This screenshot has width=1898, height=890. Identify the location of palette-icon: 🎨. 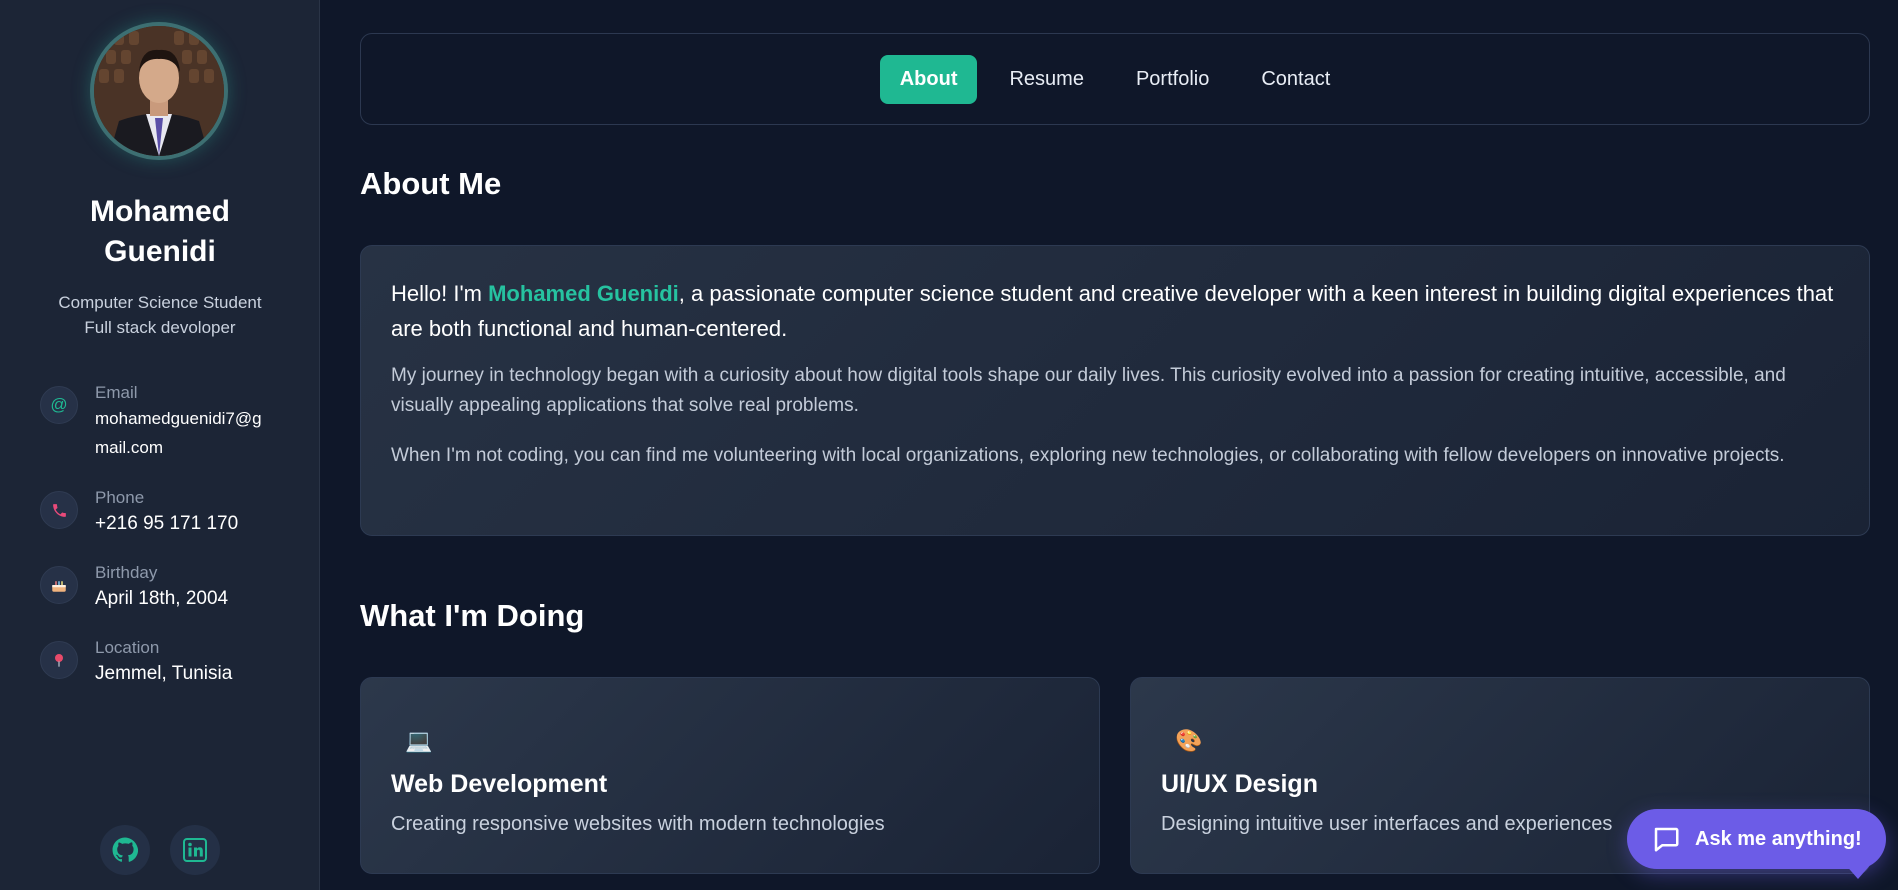
(1189, 740).